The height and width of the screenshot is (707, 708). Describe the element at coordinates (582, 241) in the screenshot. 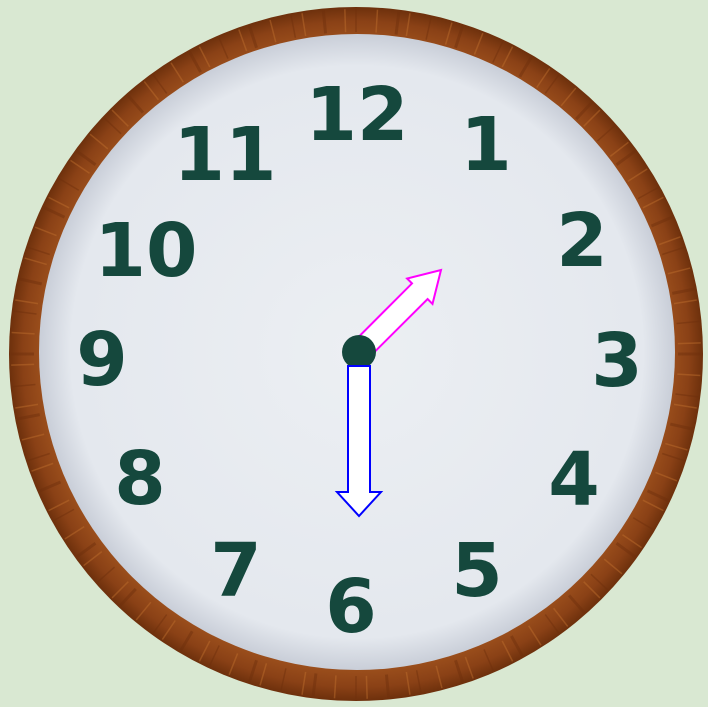

I see `numeral-2: 2` at that location.